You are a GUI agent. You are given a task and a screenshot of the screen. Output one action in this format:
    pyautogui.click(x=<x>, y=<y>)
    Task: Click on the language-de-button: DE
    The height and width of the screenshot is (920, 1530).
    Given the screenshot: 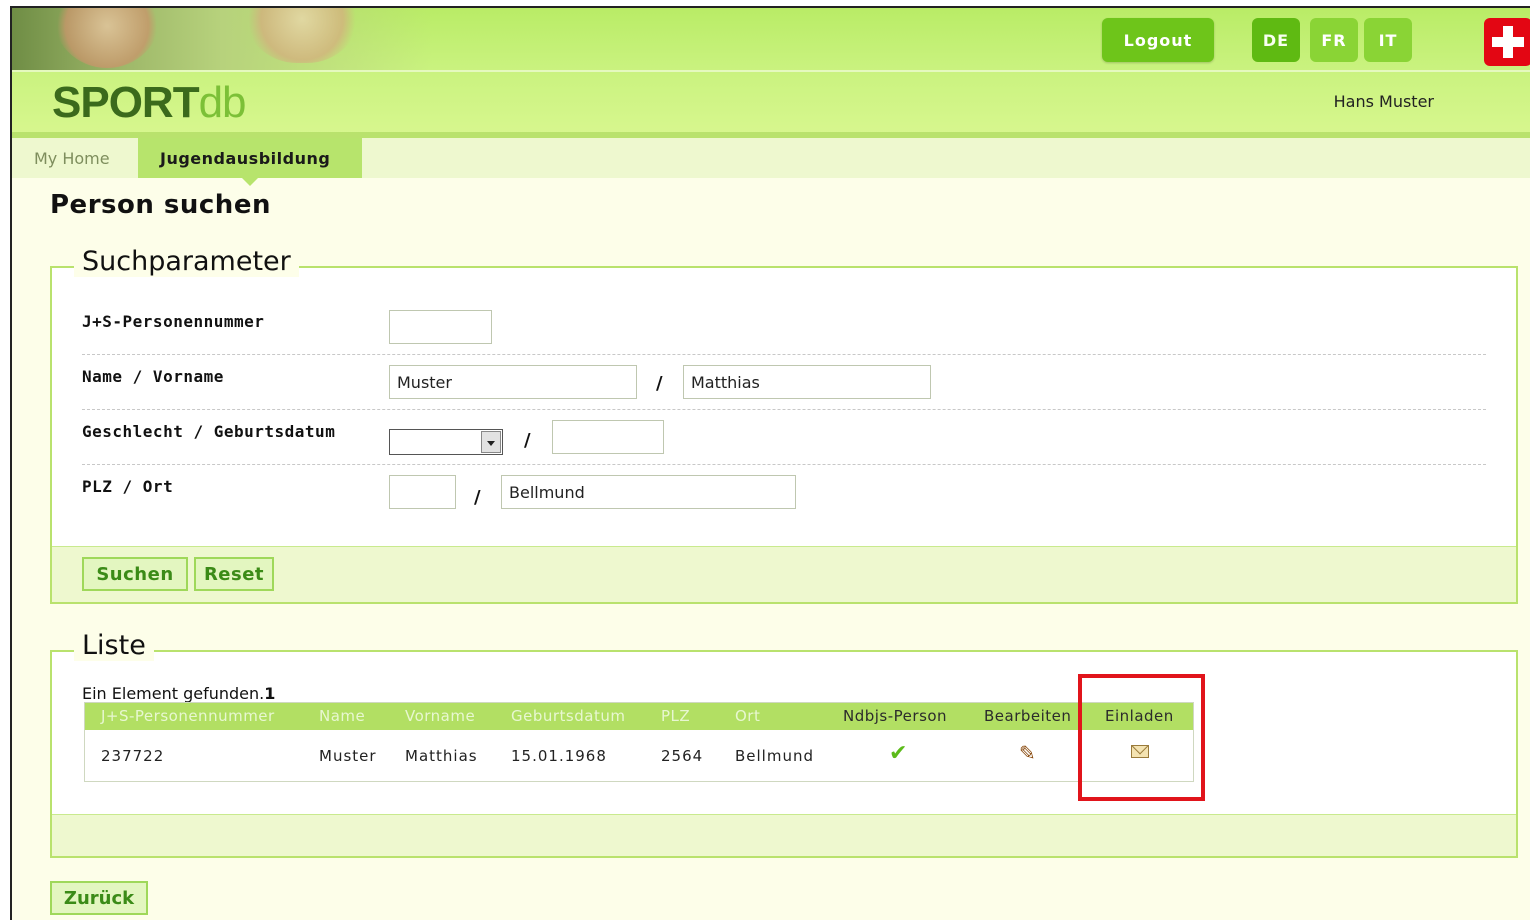 What is the action you would take?
    pyautogui.click(x=1276, y=40)
    